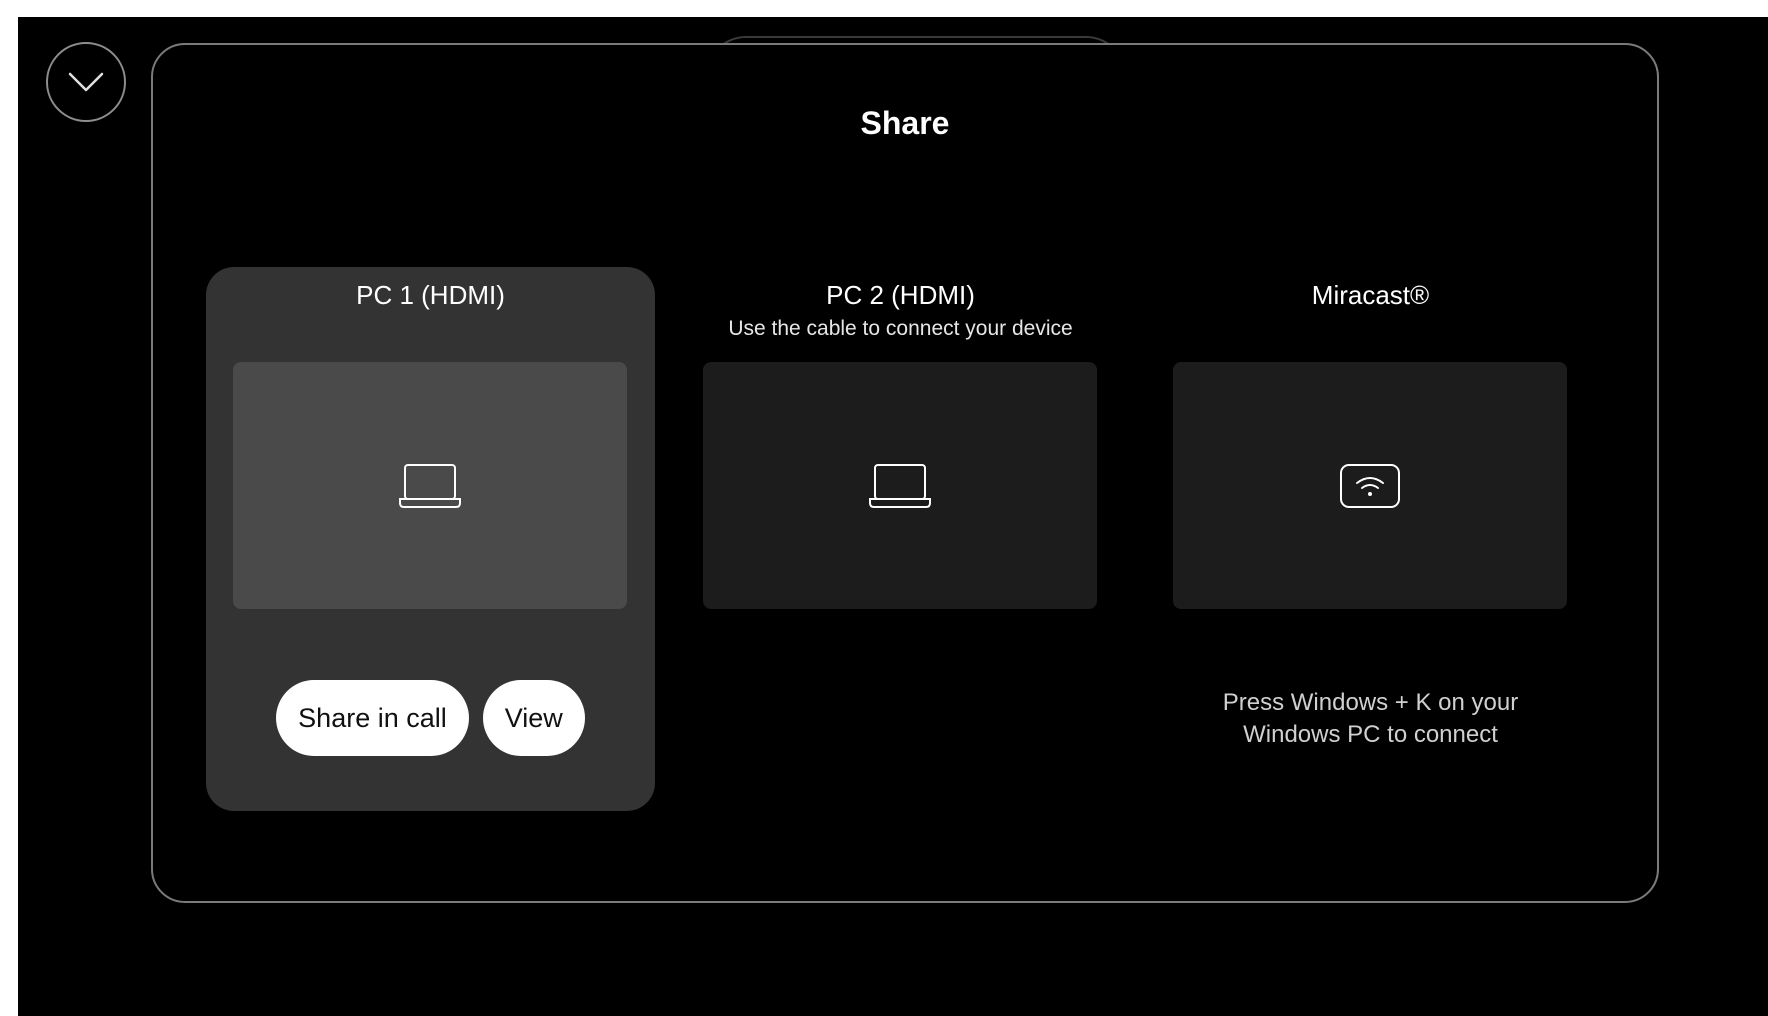  What do you see at coordinates (430, 295) in the screenshot?
I see `source-title: PC 1 (HDMI)` at bounding box center [430, 295].